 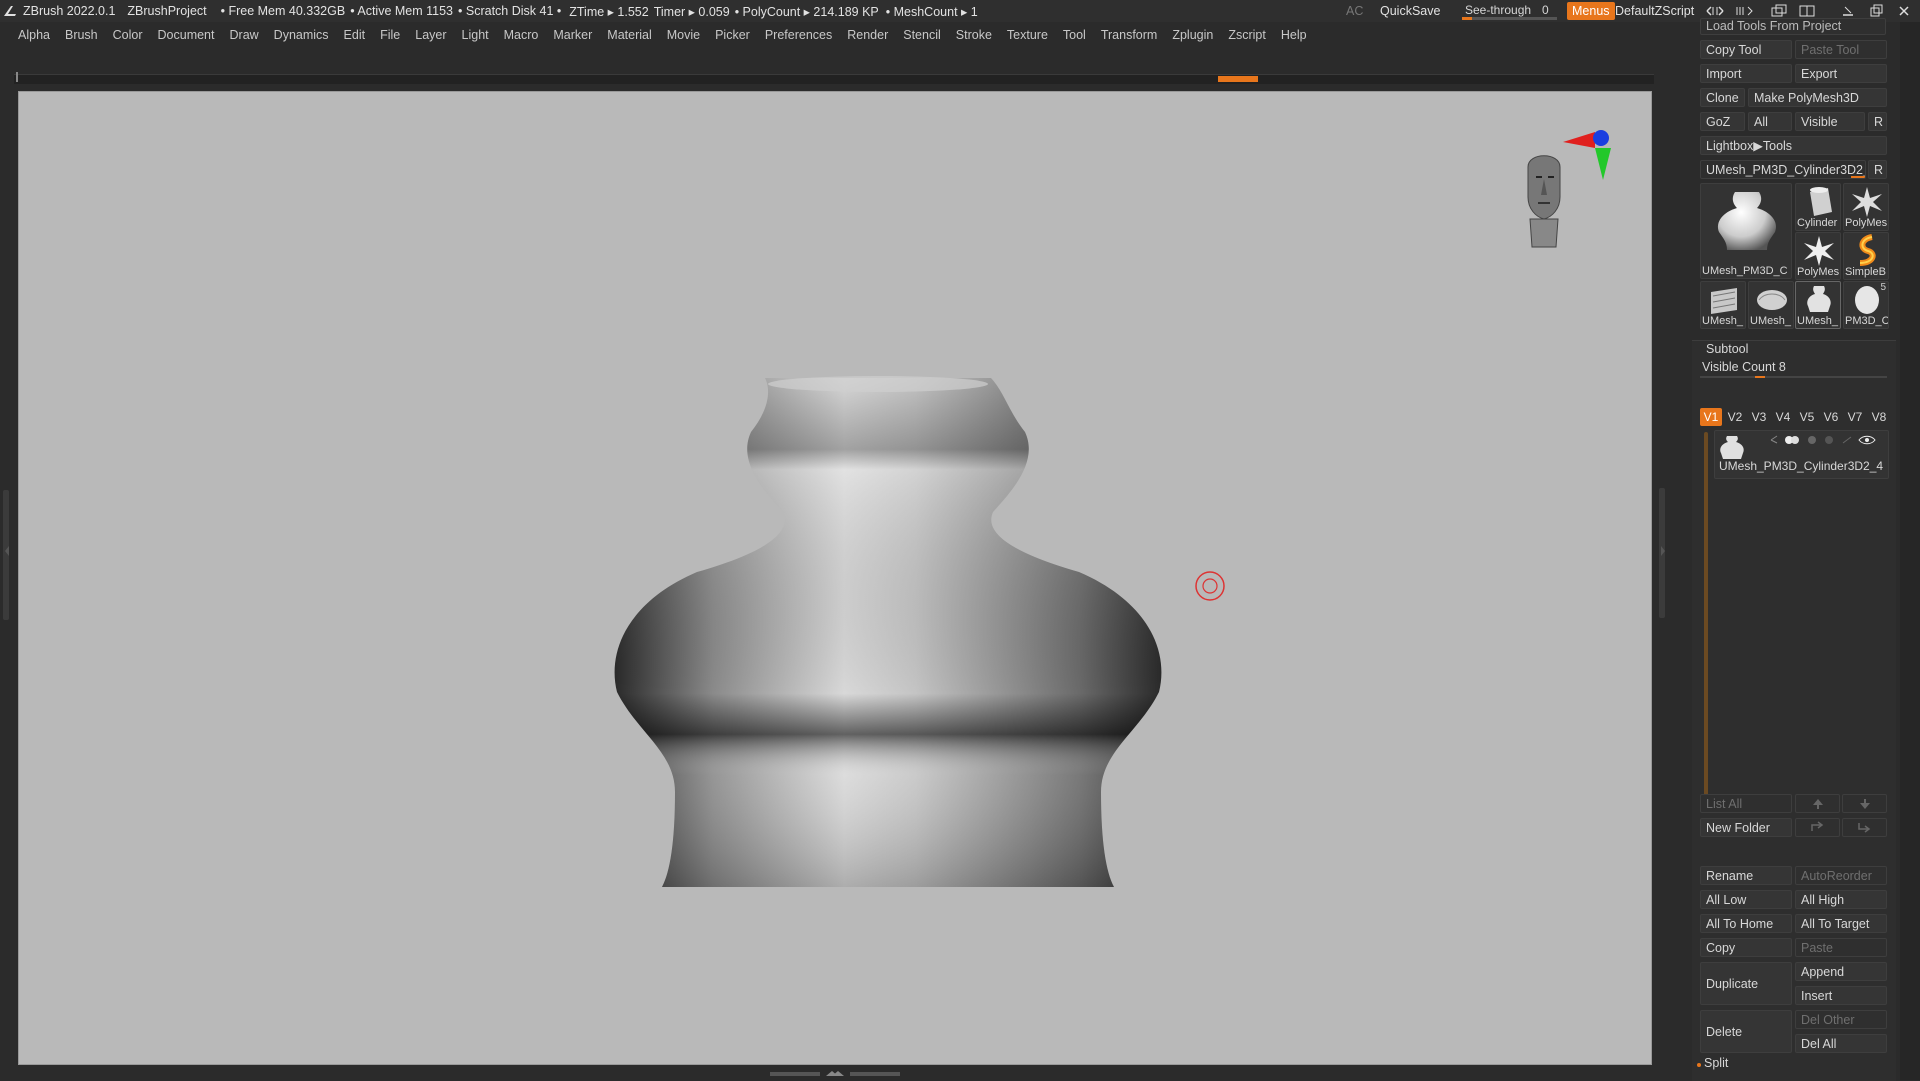 What do you see at coordinates (1706, 622) in the screenshot?
I see `subtool-list-scrollbar` at bounding box center [1706, 622].